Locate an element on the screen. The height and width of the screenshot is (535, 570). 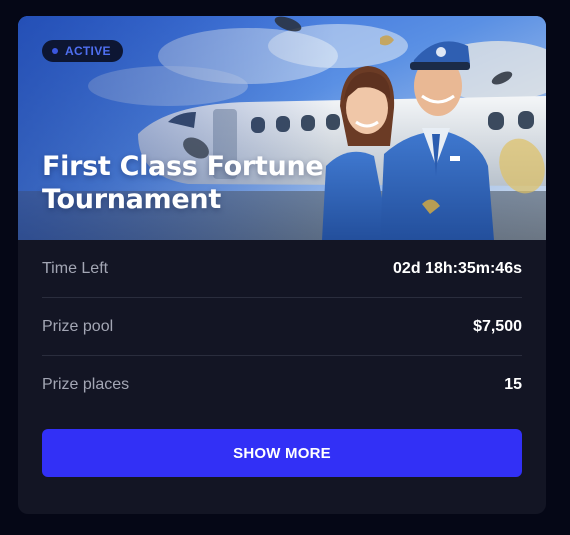
status-badge-label: ACTIVE is located at coordinates (88, 51).